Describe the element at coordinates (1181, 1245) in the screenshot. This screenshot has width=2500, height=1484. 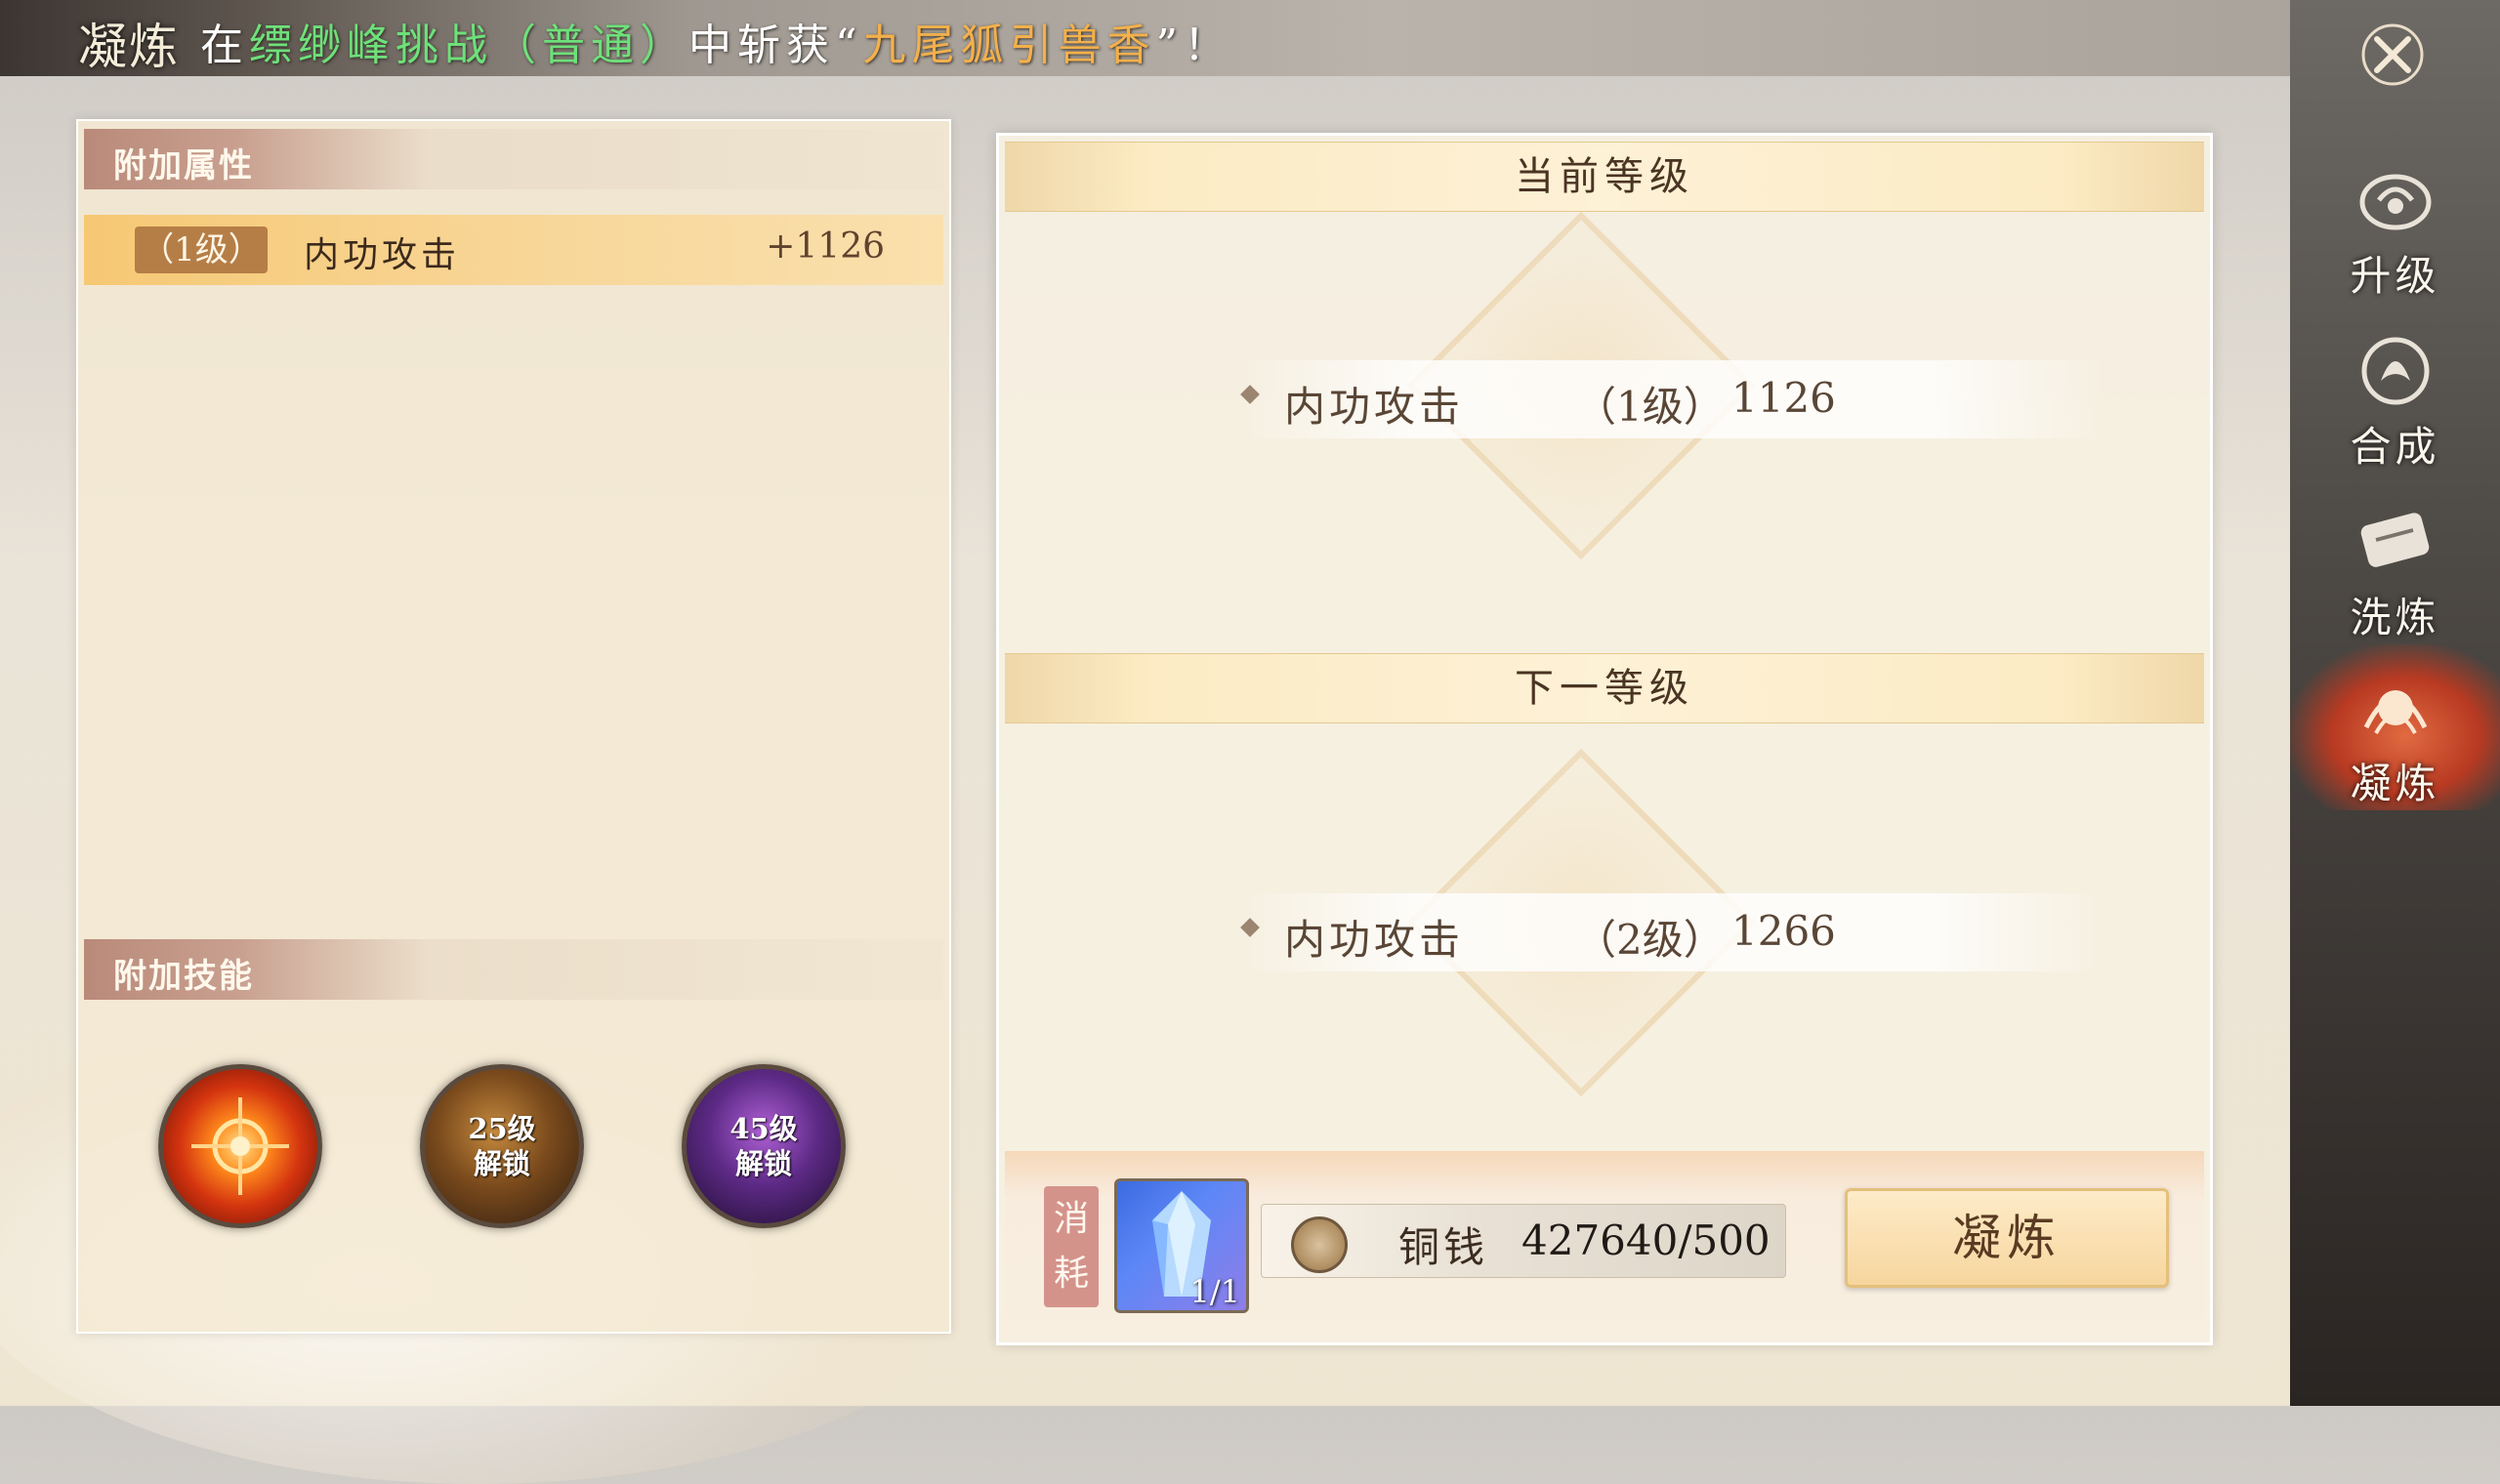
I see `crystal-item-slot: 1/1` at that location.